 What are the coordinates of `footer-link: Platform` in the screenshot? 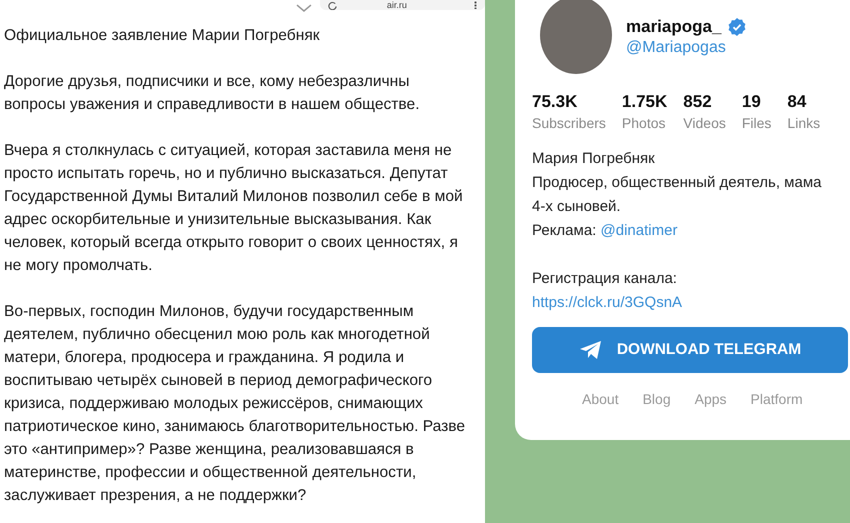 It's located at (776, 399).